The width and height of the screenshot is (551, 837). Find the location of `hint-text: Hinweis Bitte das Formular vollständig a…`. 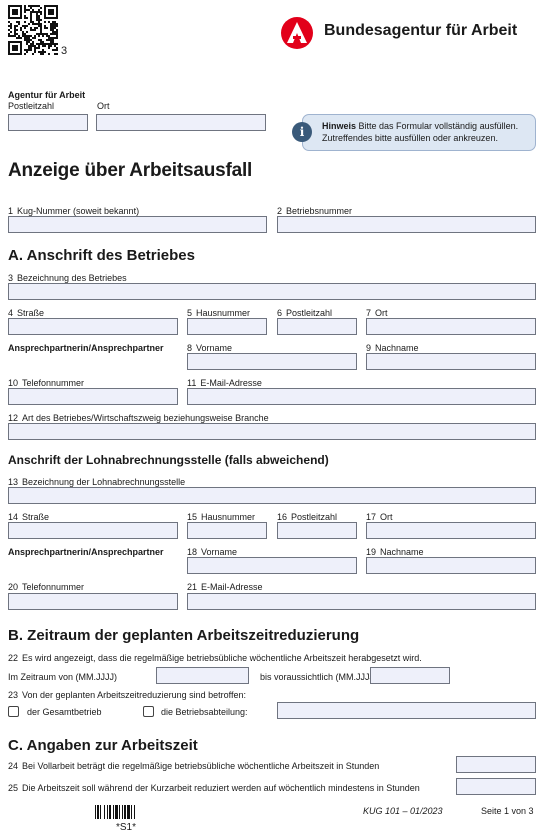

hint-text: Hinweis Bitte das Formular vollständig a… is located at coordinates (420, 132).